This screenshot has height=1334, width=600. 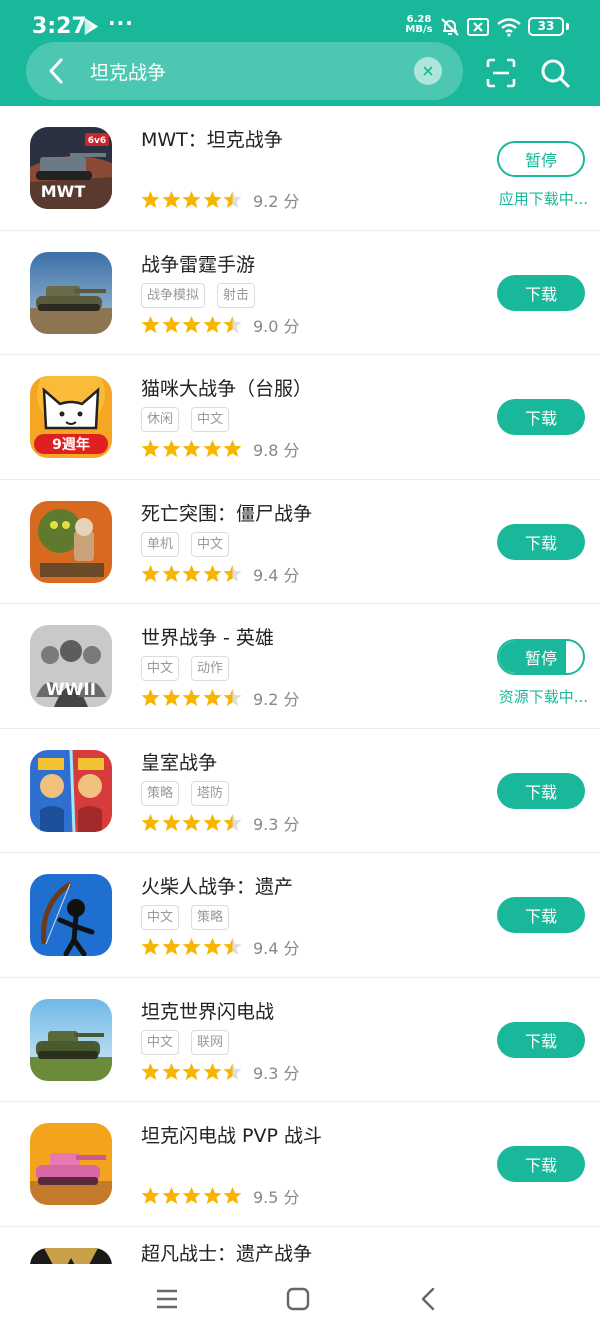 I want to click on app-score: 9.5 分, so click(x=276, y=1197).